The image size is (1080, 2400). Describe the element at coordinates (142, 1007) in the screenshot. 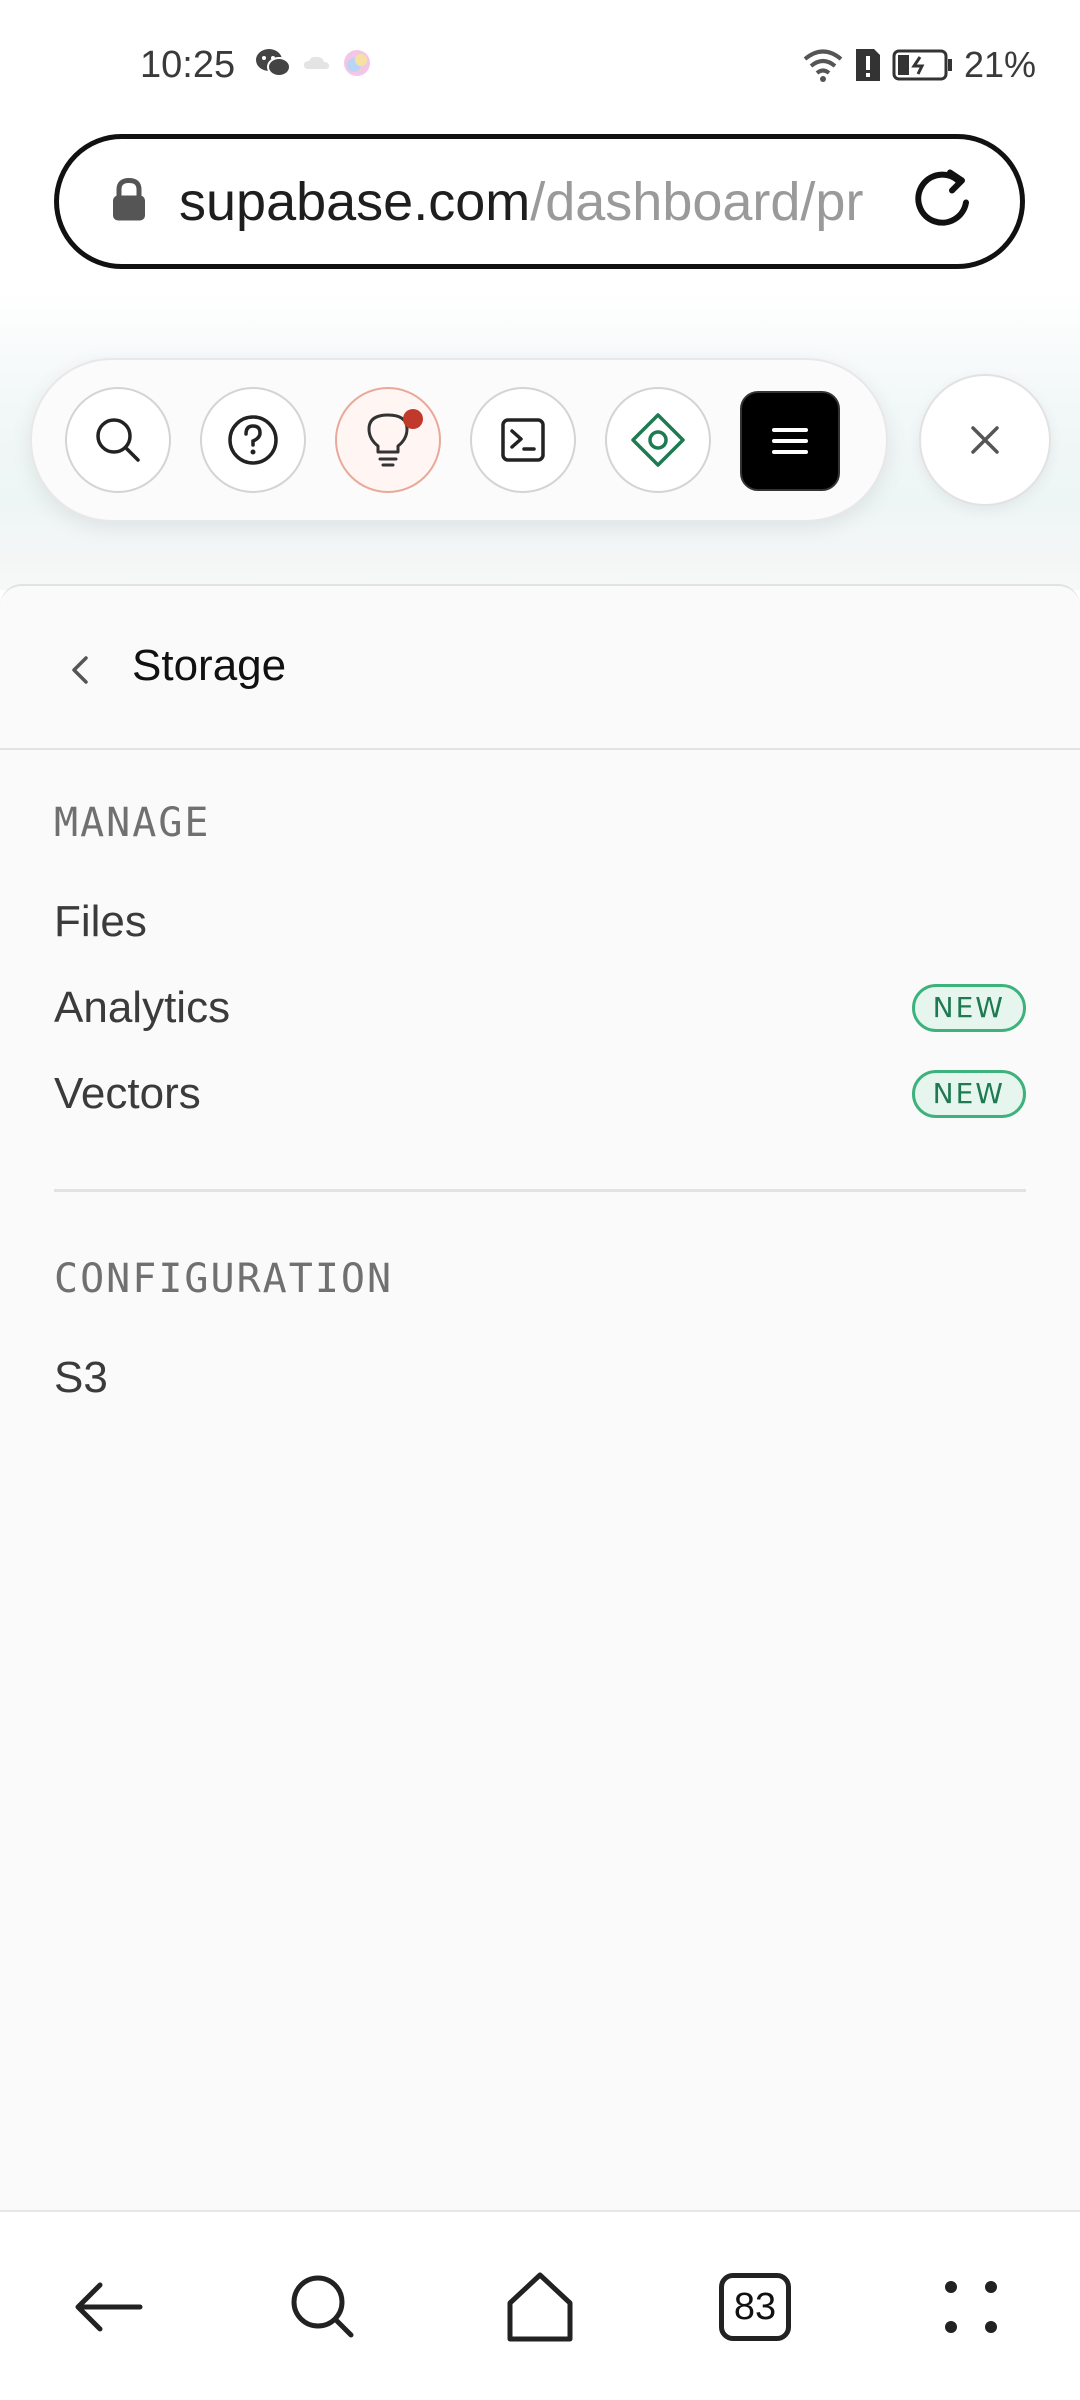

I see `nav-item-label: Analytics` at that location.